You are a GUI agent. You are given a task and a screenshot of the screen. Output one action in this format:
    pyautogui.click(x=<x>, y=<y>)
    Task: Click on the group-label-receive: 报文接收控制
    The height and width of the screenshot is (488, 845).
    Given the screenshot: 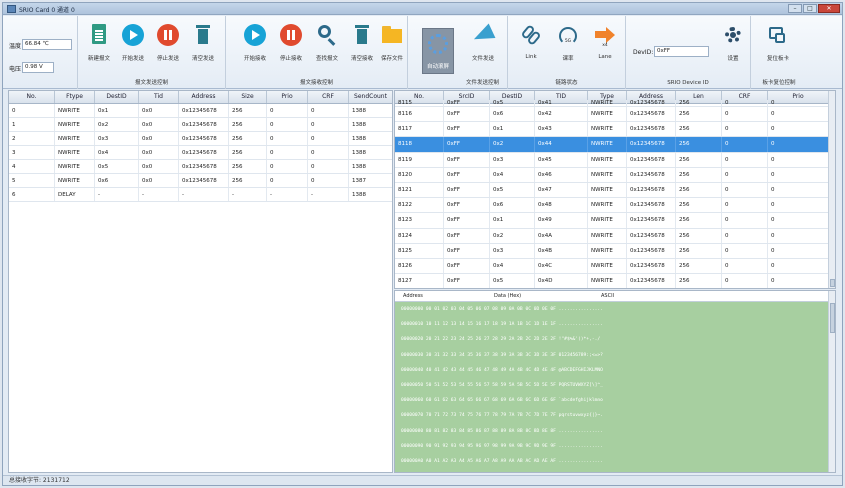 What is the action you would take?
    pyautogui.click(x=316, y=83)
    